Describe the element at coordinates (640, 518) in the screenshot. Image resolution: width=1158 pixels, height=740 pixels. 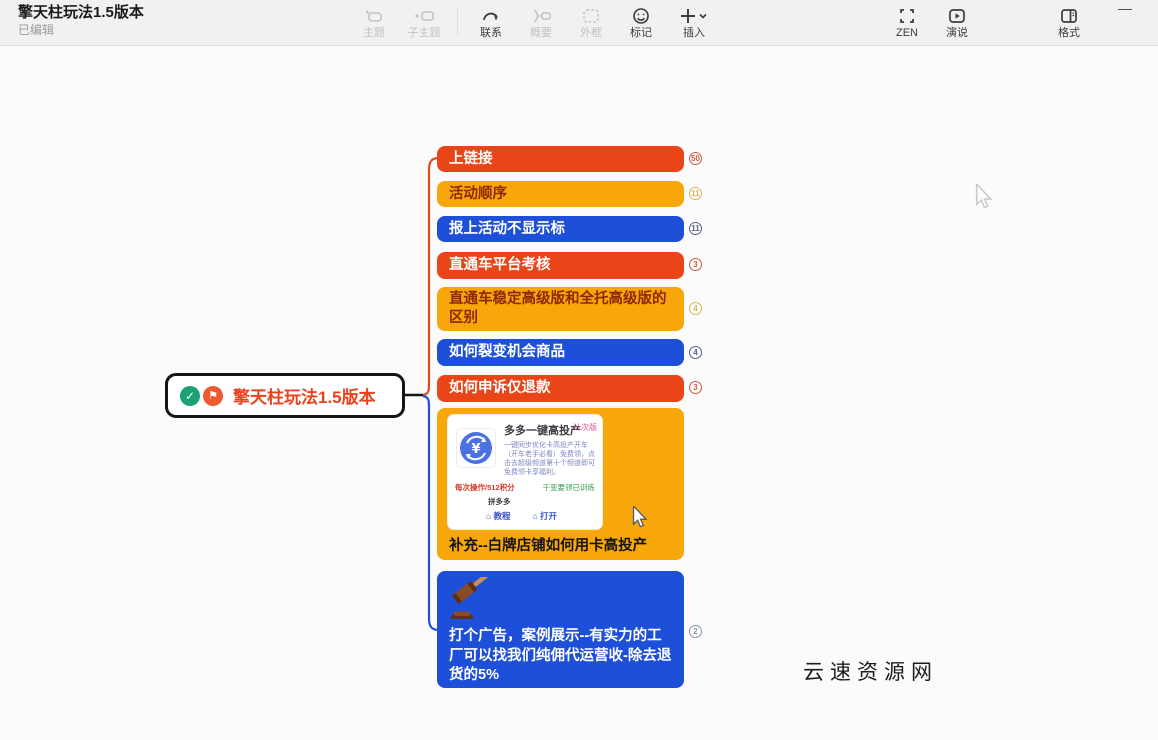
I see `secondary-cursor-icon` at that location.